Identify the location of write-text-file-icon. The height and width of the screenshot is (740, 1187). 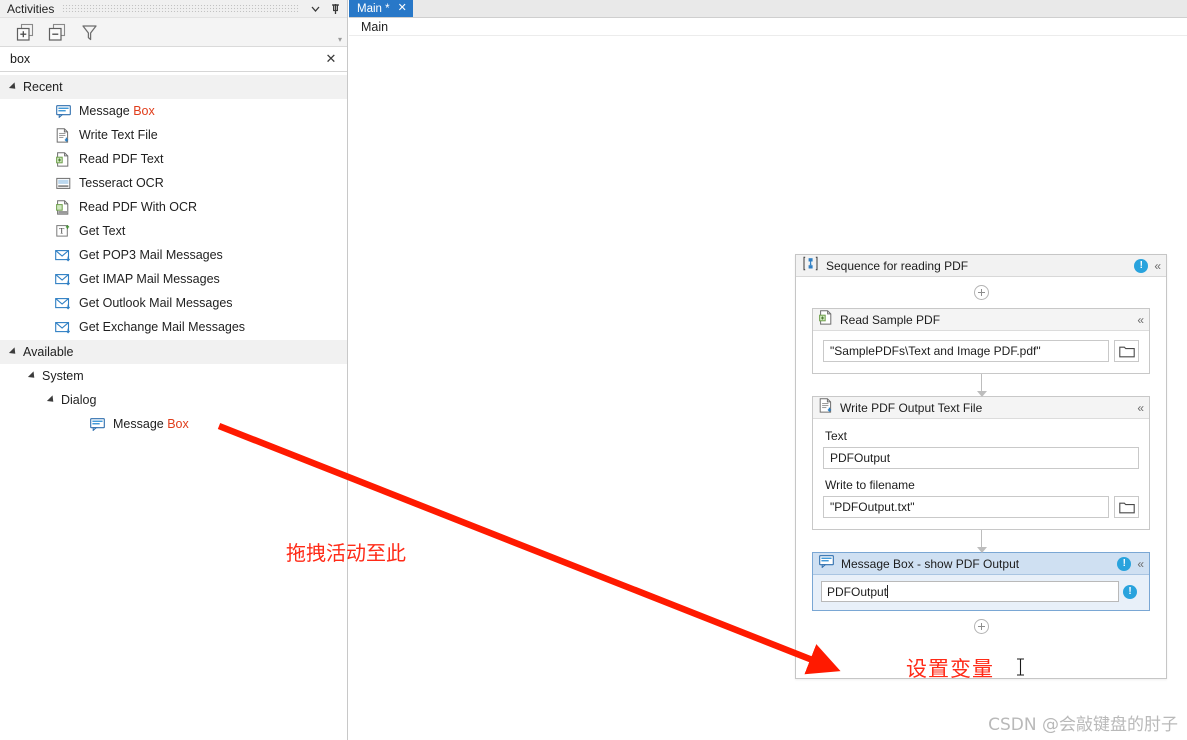
(826, 407).